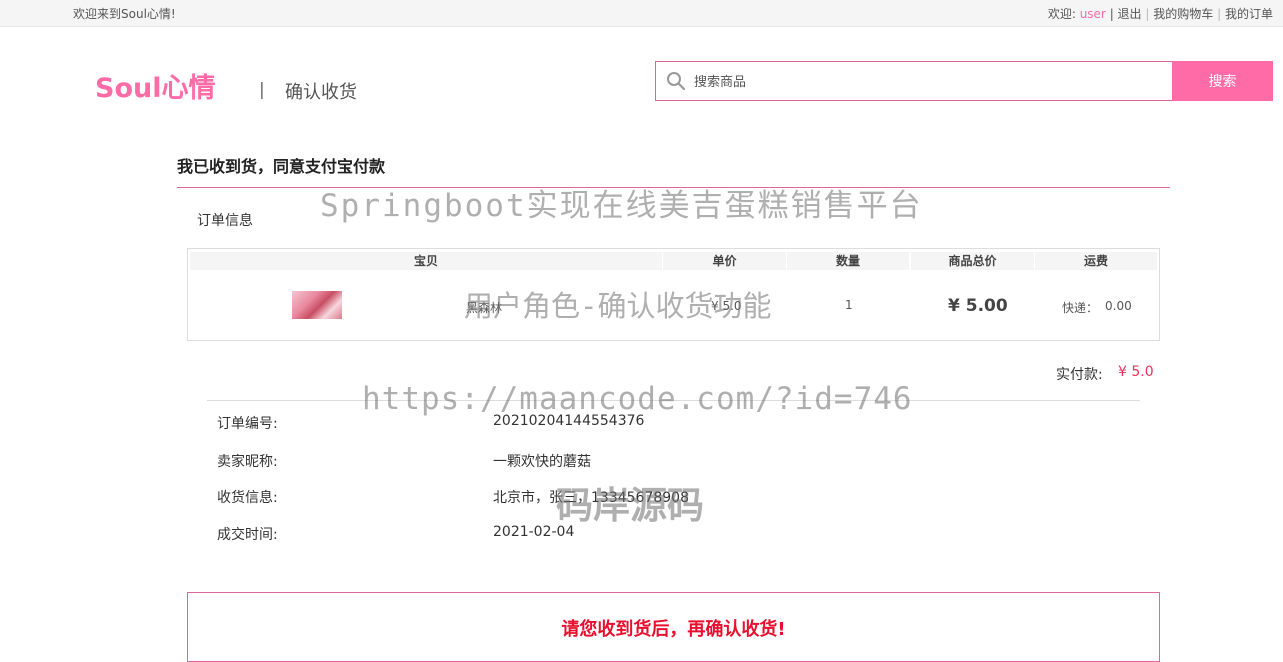  I want to click on welcome-text: 欢迎来到Soul心情!, so click(124, 14).